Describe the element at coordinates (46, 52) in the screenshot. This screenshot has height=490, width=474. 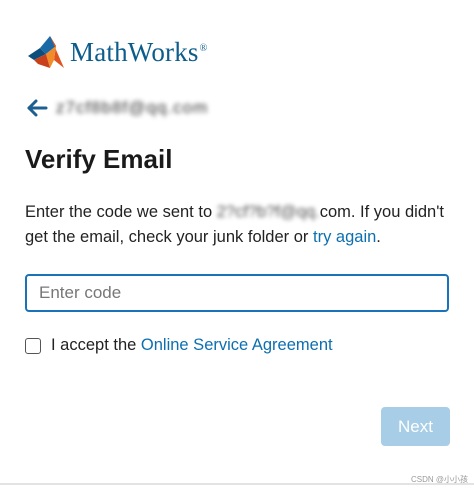
I see `membrane-logo-icon` at that location.